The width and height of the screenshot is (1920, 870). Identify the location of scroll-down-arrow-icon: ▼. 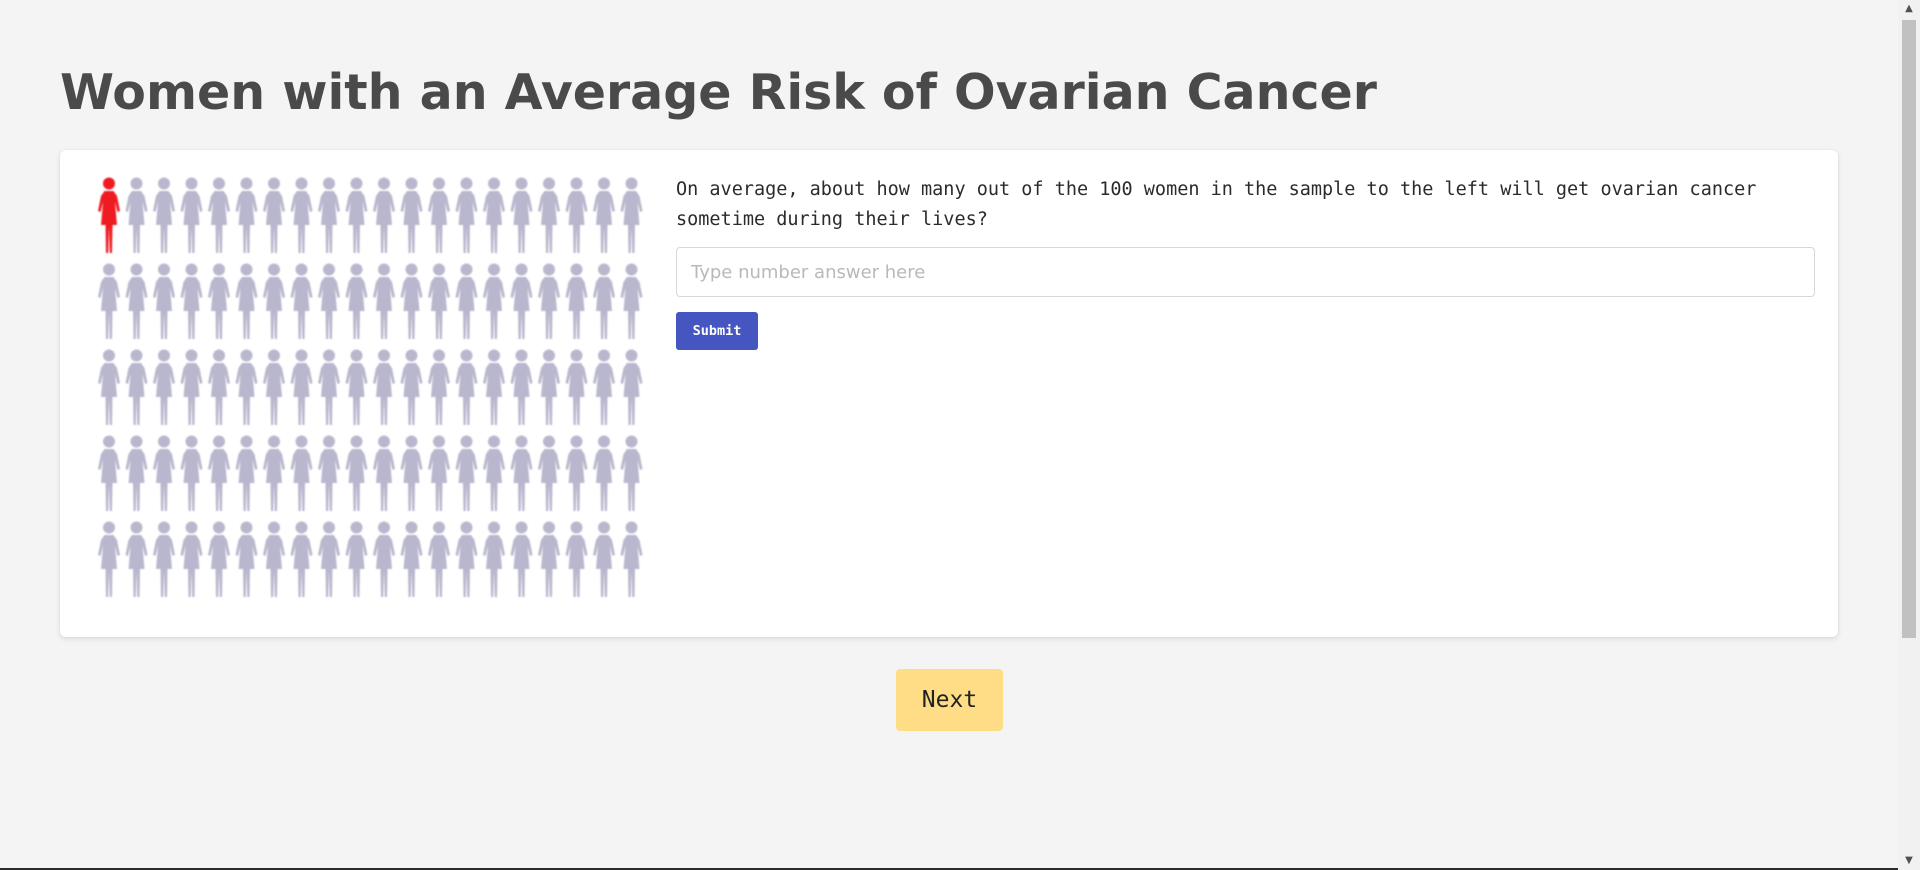
(1909, 861).